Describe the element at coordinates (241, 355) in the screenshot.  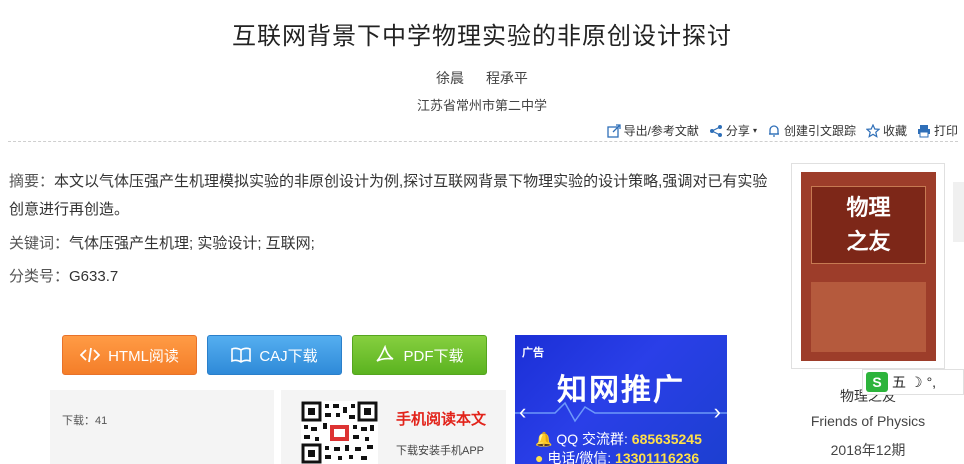
I see `book-icon` at that location.